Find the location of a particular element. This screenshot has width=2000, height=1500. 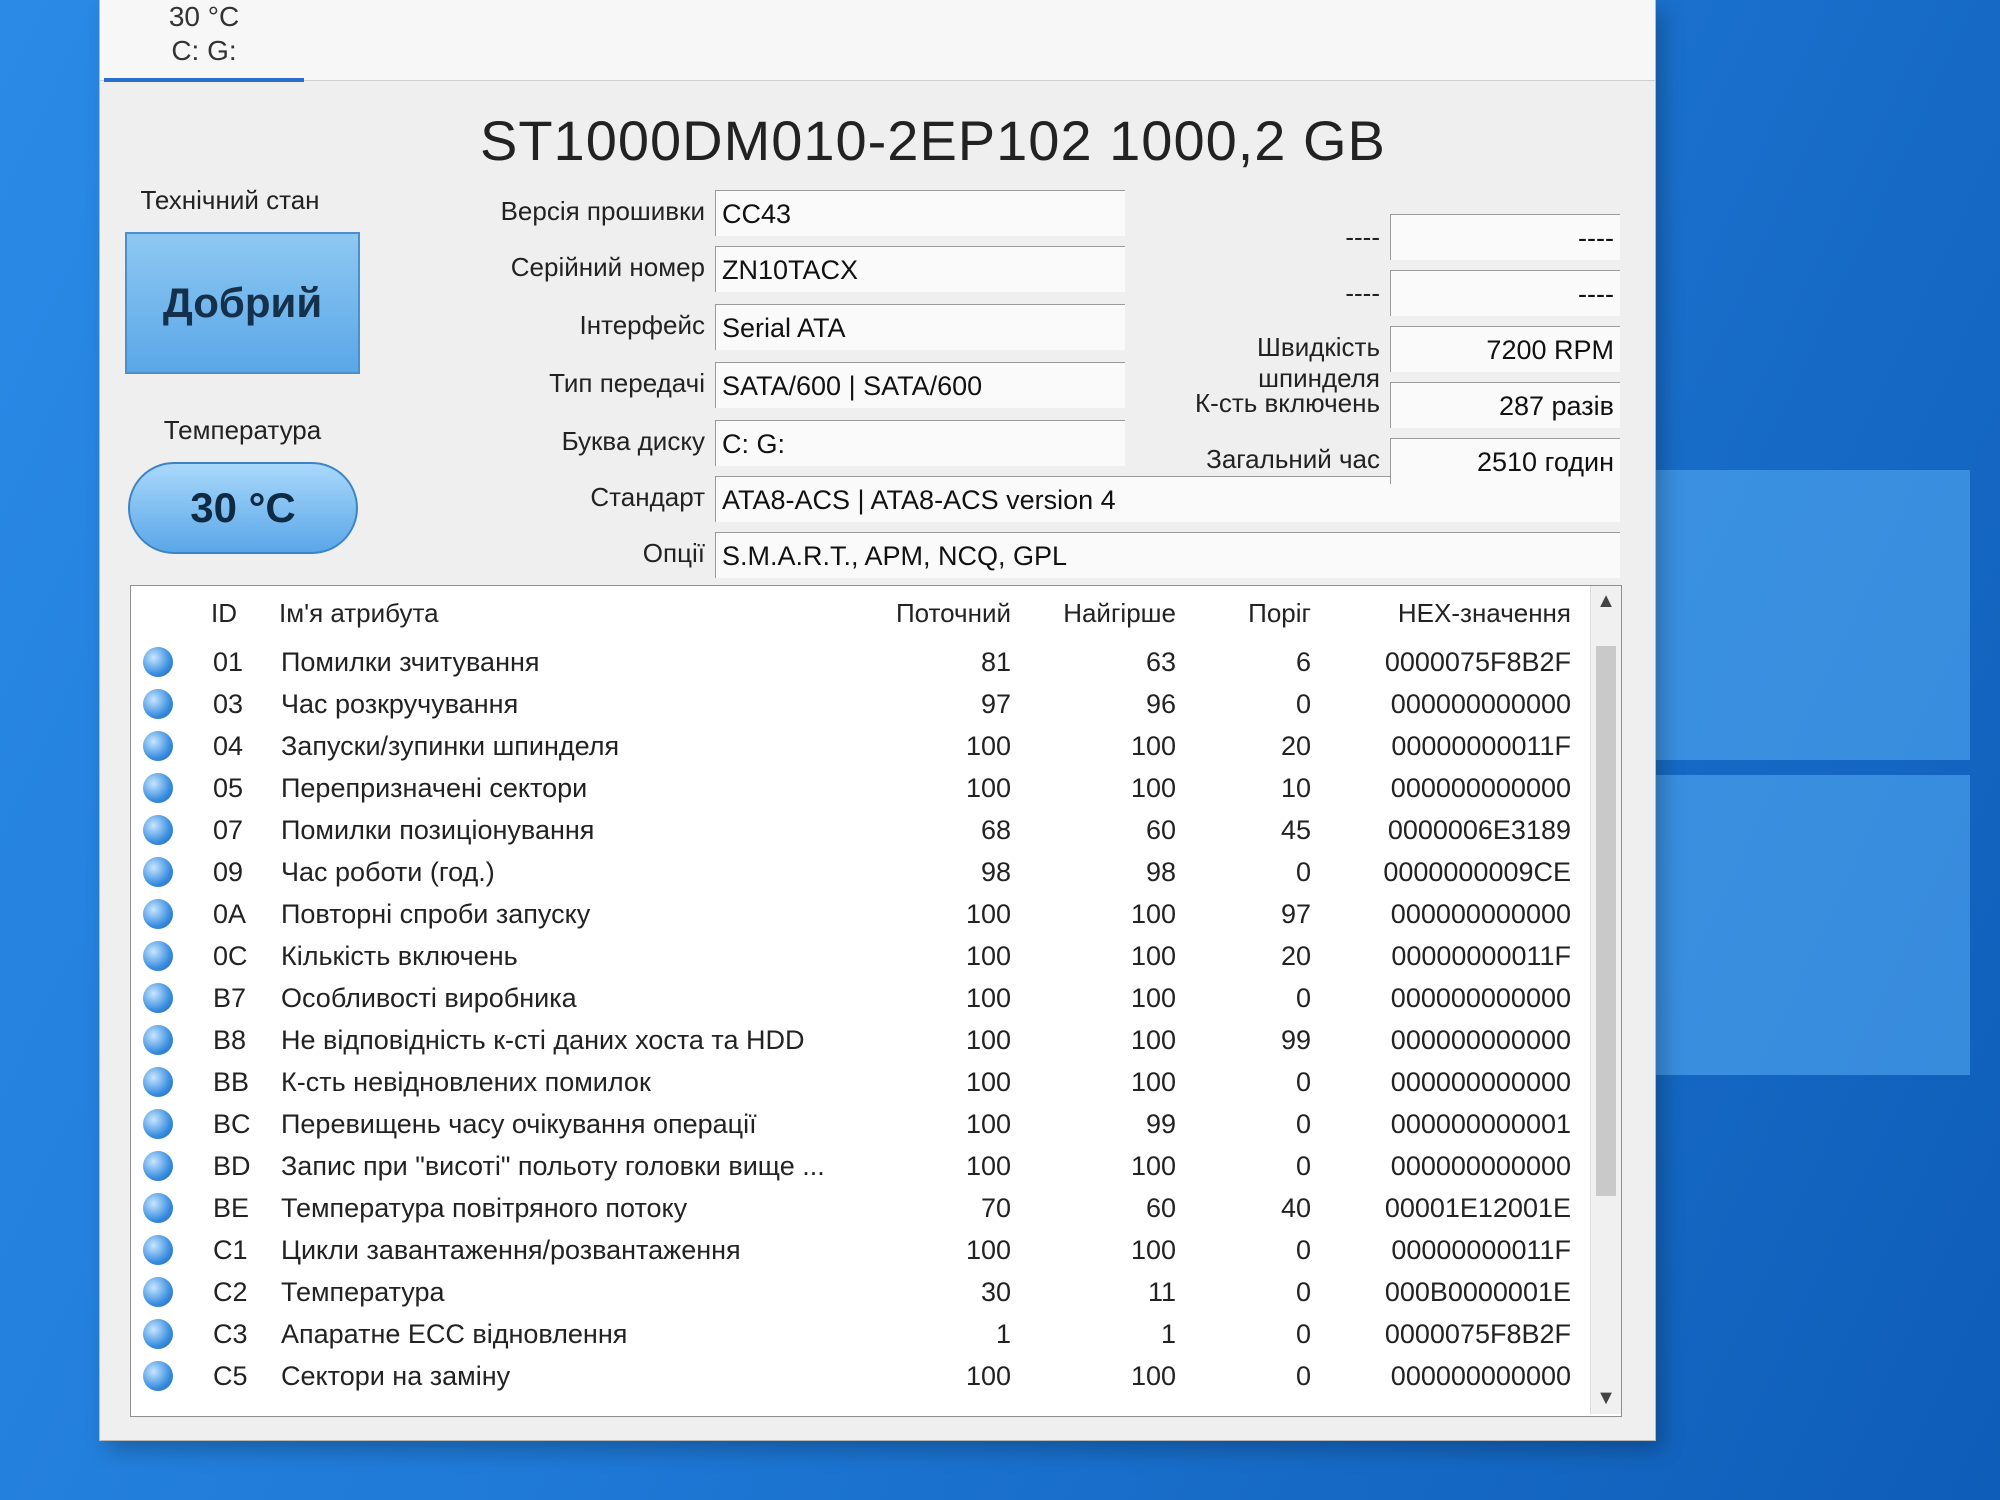

power-count-label: К-сть включень is located at coordinates (1287, 403).